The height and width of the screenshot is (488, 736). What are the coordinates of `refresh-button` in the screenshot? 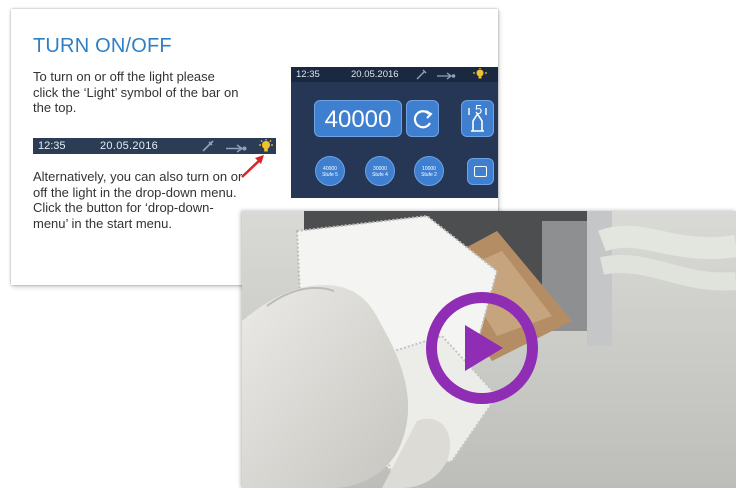 It's located at (422, 118).